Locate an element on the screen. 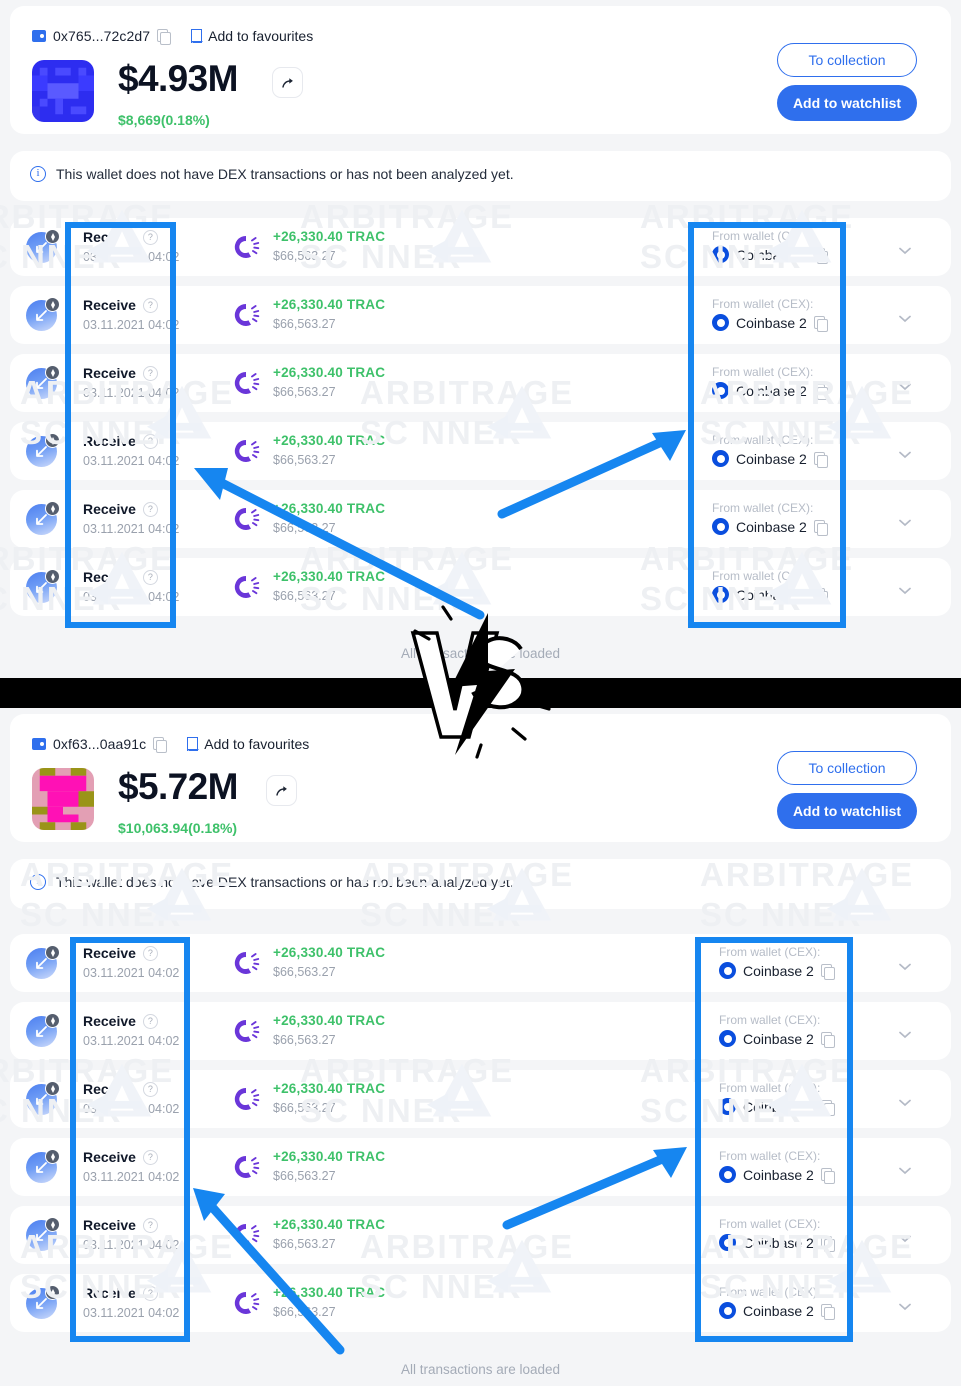 This screenshot has height=1386, width=961. wallet-address: 0xf63...0aa91c is located at coordinates (100, 744).